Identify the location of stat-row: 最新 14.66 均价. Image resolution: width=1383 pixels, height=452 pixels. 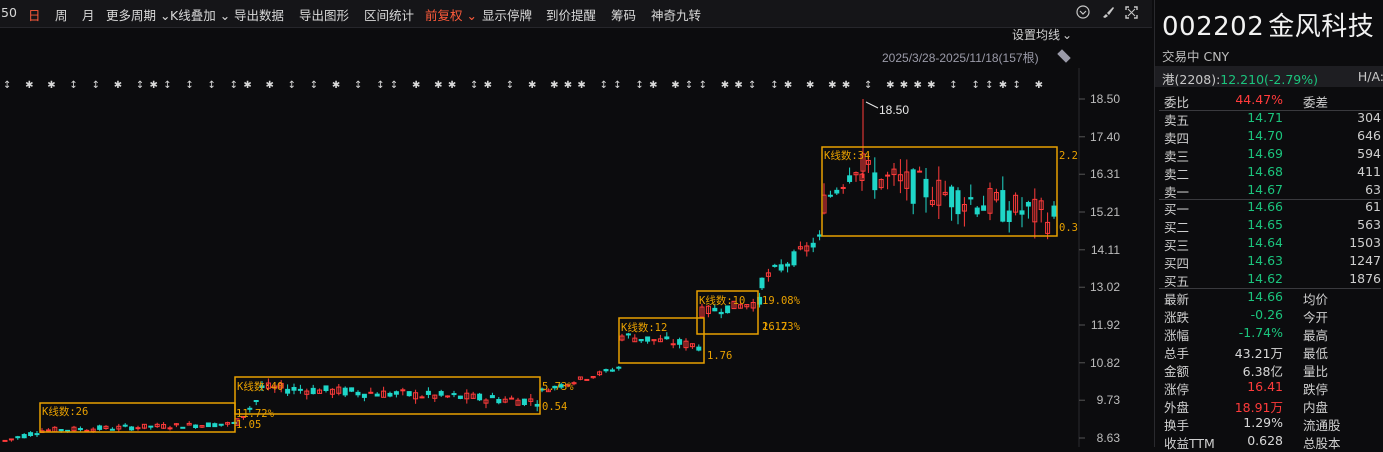
(1269, 298).